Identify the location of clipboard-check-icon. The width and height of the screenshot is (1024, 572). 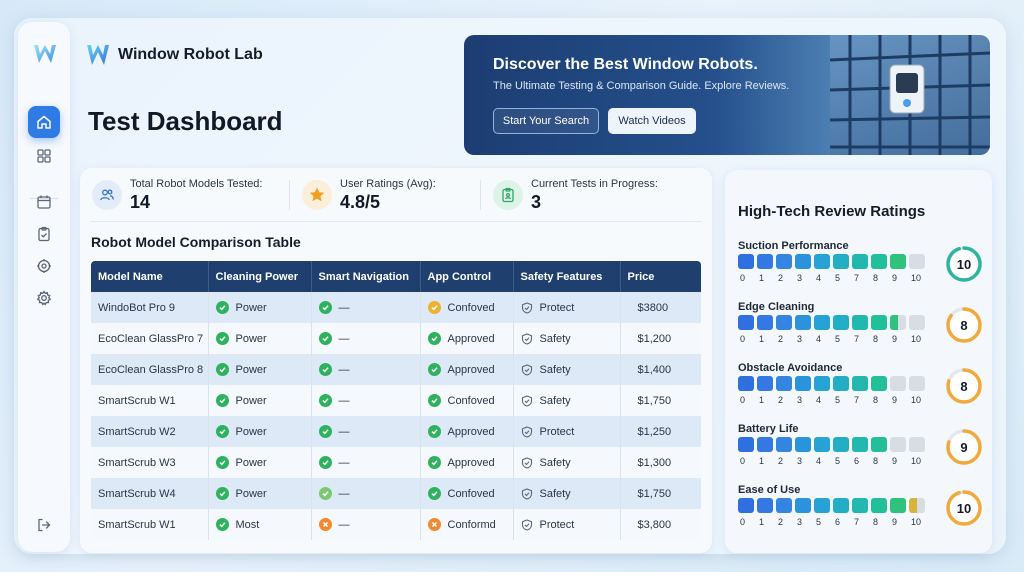
(44, 234).